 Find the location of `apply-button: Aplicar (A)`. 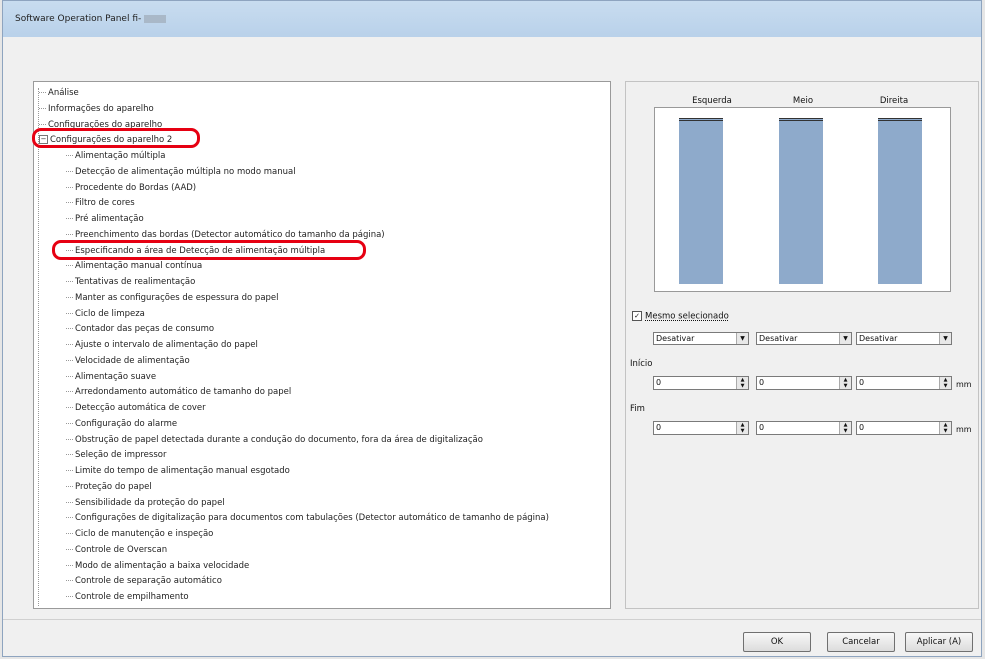

apply-button: Aplicar (A) is located at coordinates (939, 642).